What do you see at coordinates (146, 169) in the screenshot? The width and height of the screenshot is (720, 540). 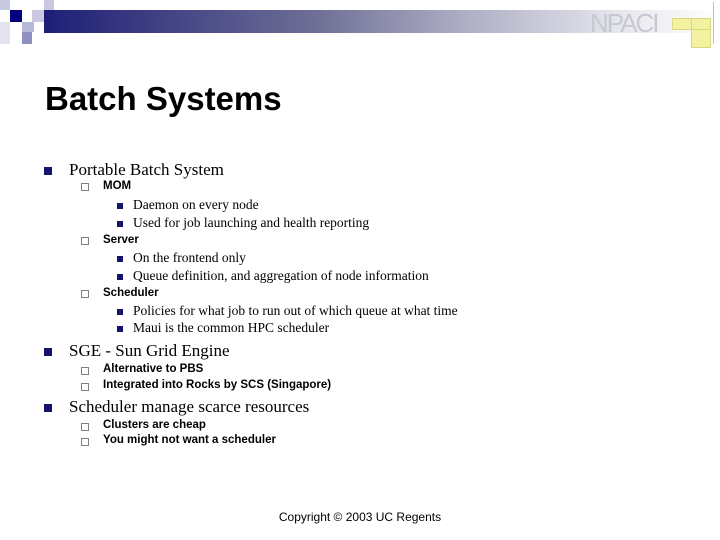 I see `bullet-text: Portable Batch System` at bounding box center [146, 169].